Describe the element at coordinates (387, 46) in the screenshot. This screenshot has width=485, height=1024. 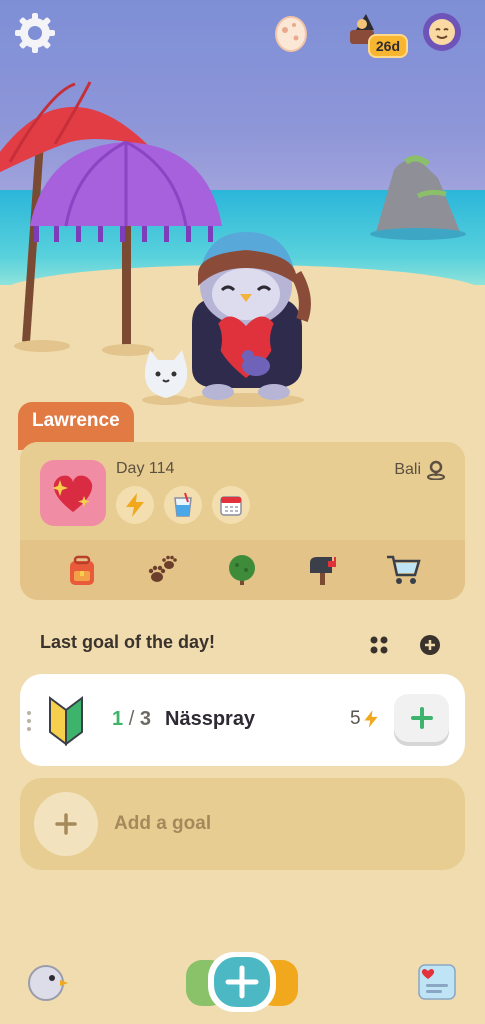
I see `streak-badge: 26d` at that location.